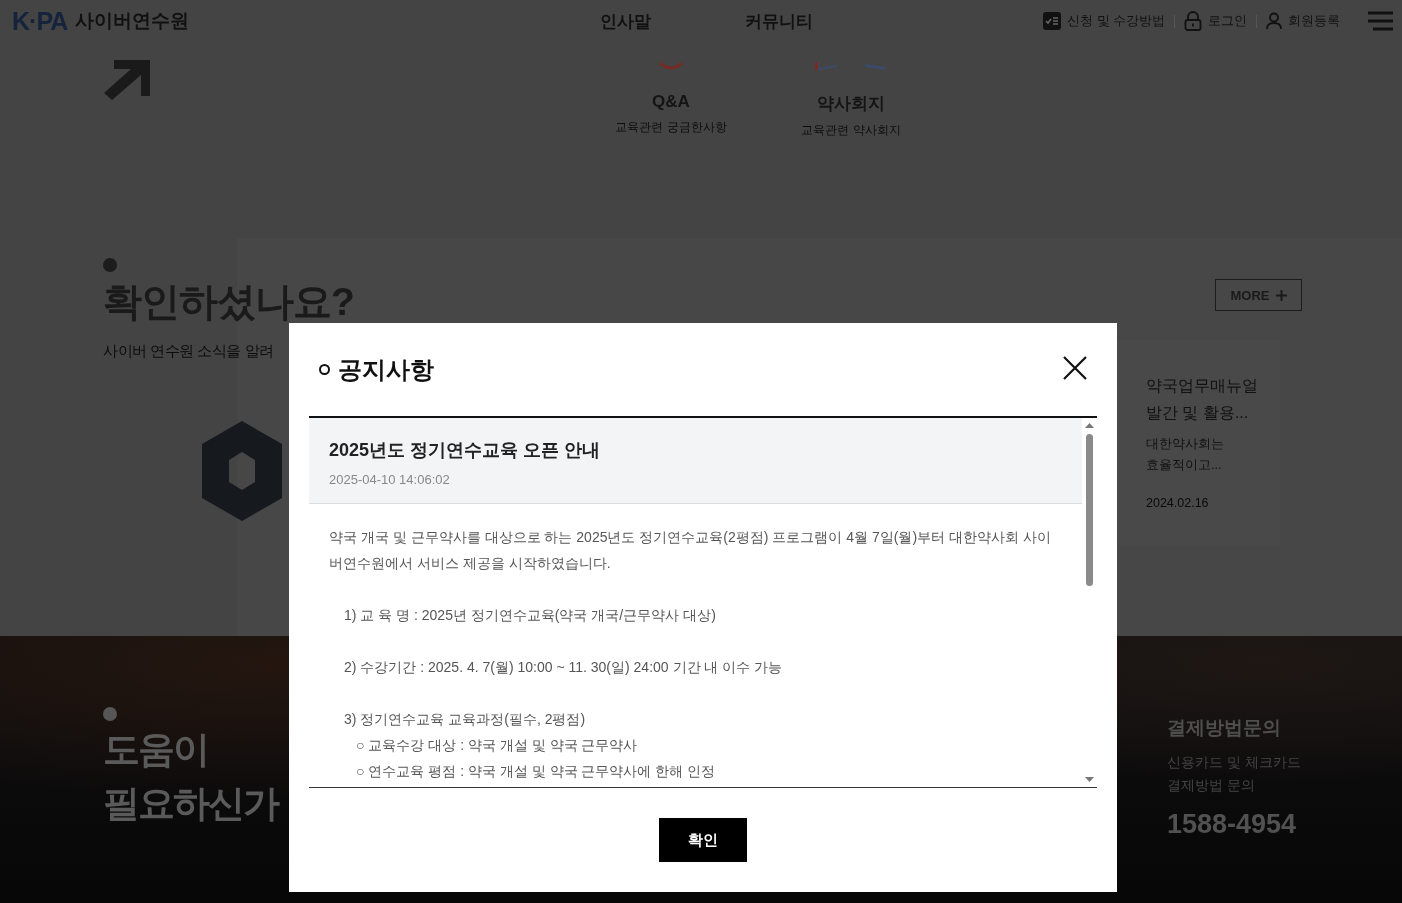 The image size is (1402, 903). What do you see at coordinates (1089, 510) in the screenshot?
I see `scroll-thumb` at bounding box center [1089, 510].